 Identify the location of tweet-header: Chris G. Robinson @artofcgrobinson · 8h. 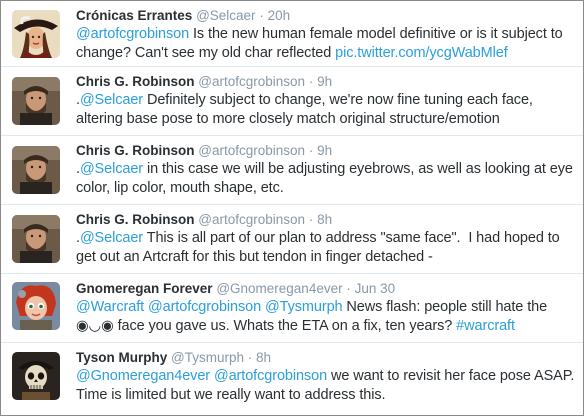
(325, 219).